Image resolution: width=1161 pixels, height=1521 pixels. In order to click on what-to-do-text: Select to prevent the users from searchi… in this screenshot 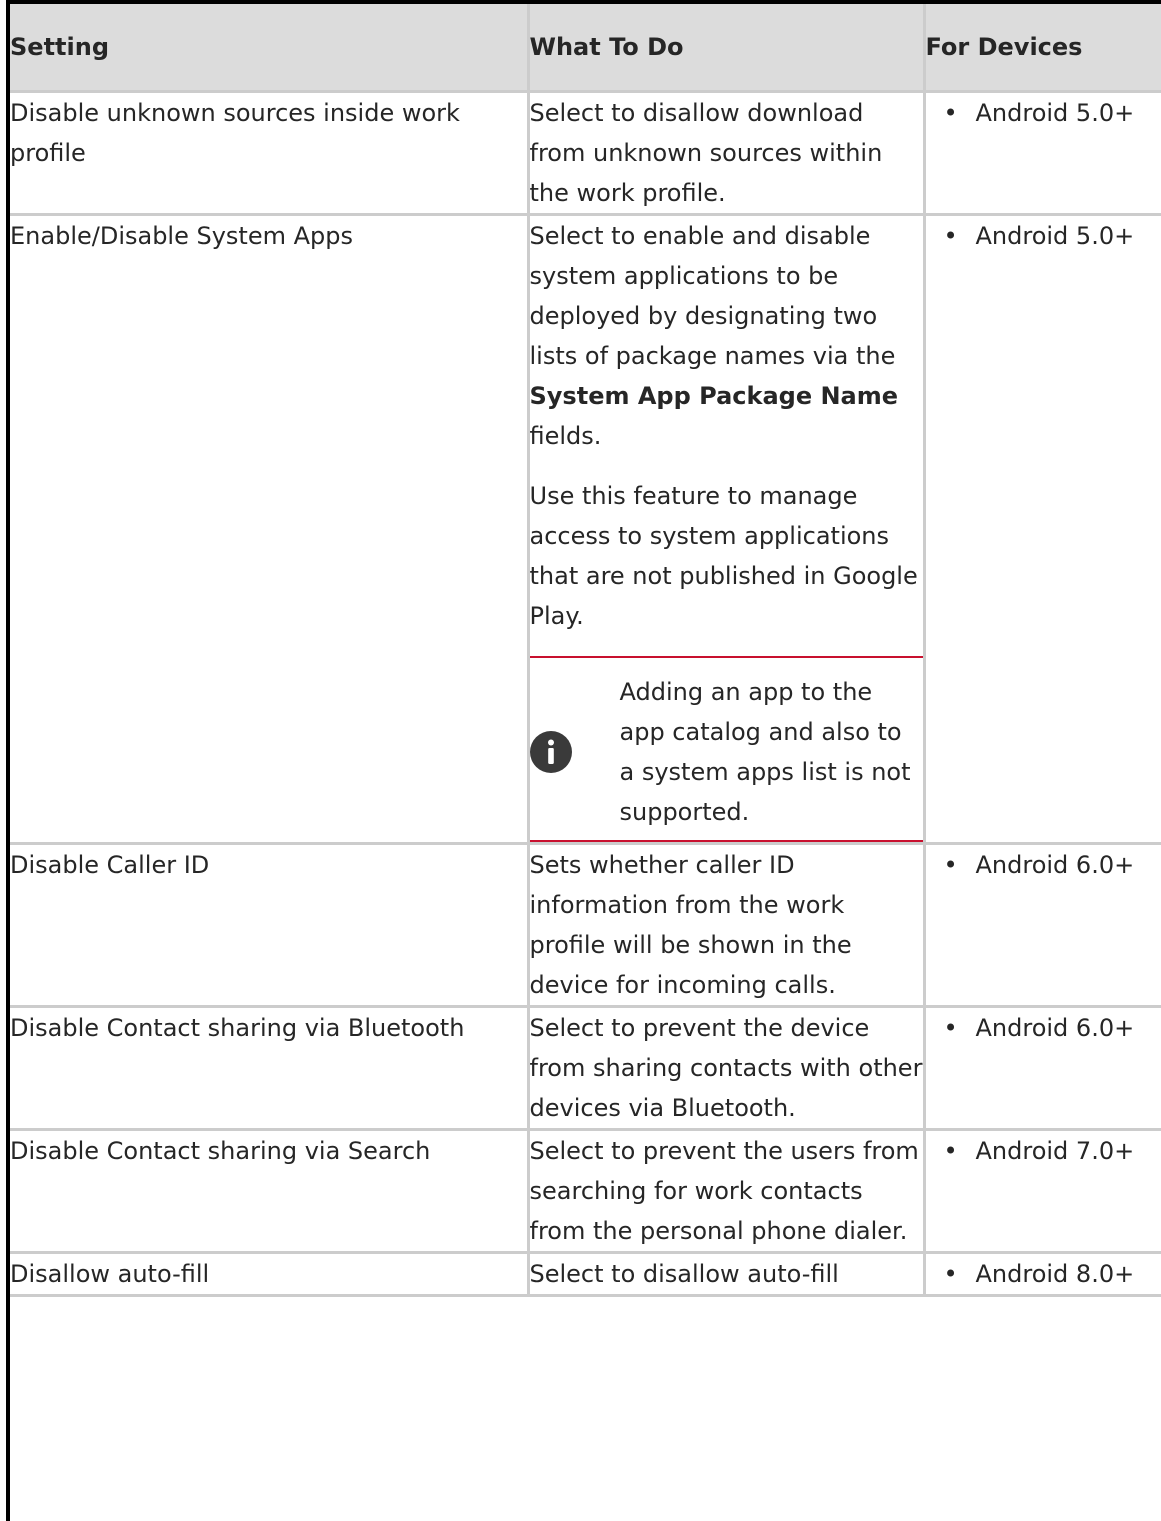, I will do `click(724, 1191)`.